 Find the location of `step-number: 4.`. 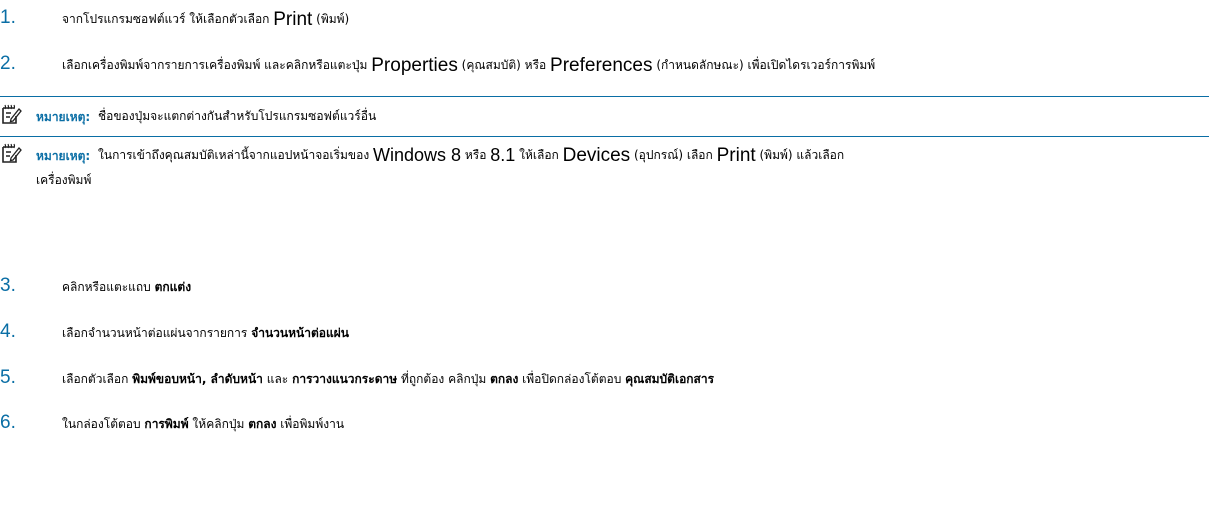

step-number: 4. is located at coordinates (8, 331).